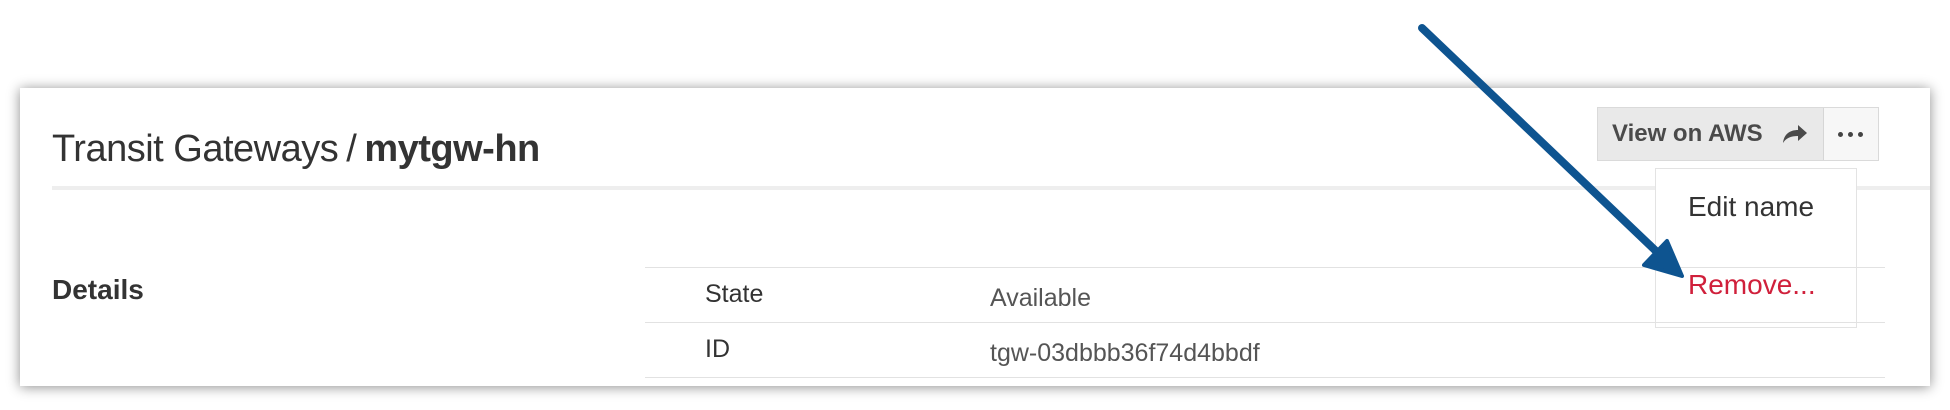  I want to click on details-value: tgw-03dbbb36f74d4bbdf, so click(1125, 353).